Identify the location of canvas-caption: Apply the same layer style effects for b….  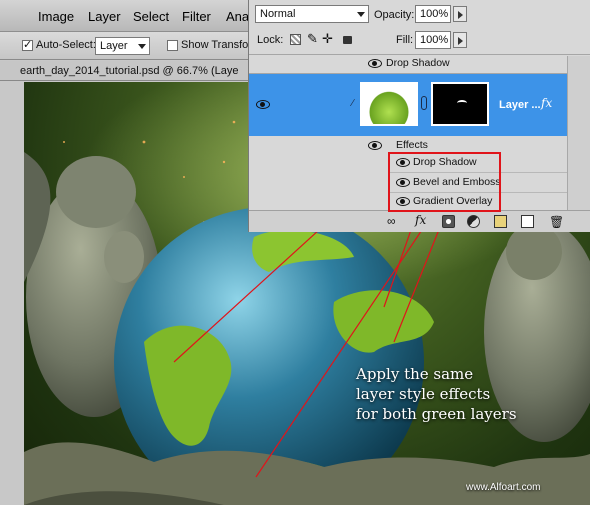
(456, 394).